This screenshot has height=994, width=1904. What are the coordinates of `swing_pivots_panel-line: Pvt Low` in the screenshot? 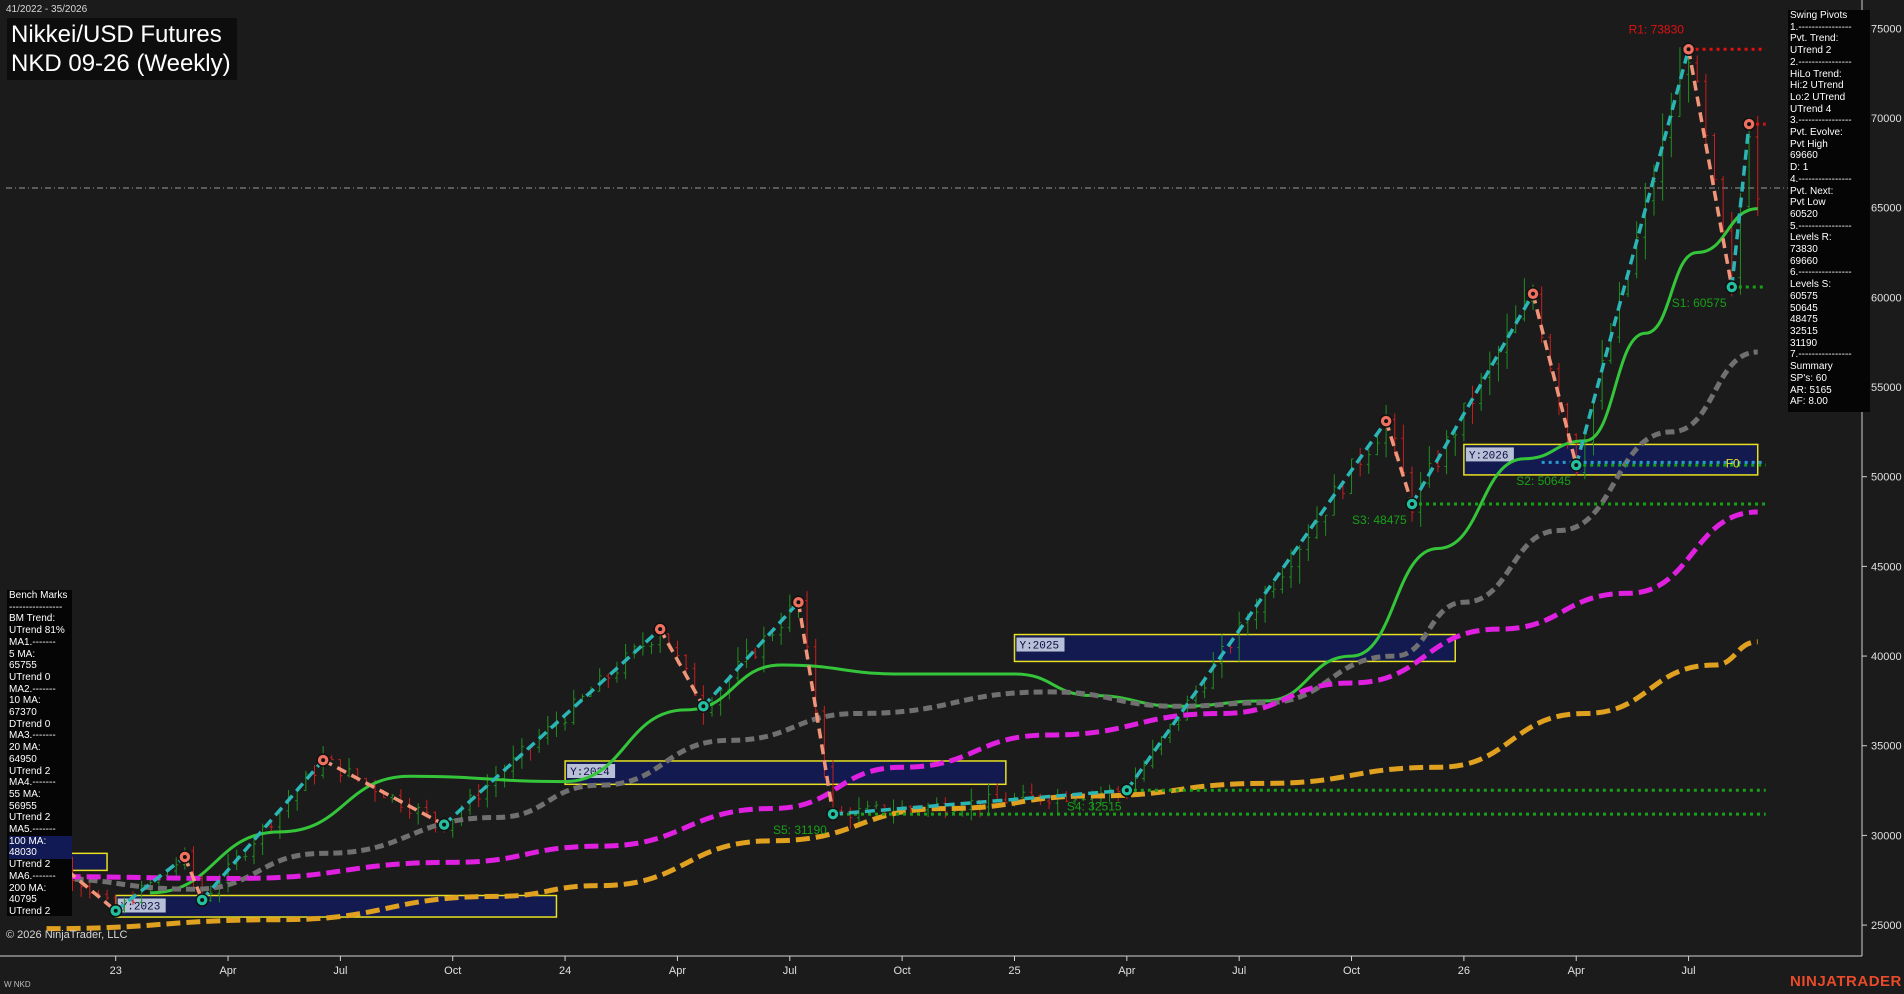 It's located at (1808, 203).